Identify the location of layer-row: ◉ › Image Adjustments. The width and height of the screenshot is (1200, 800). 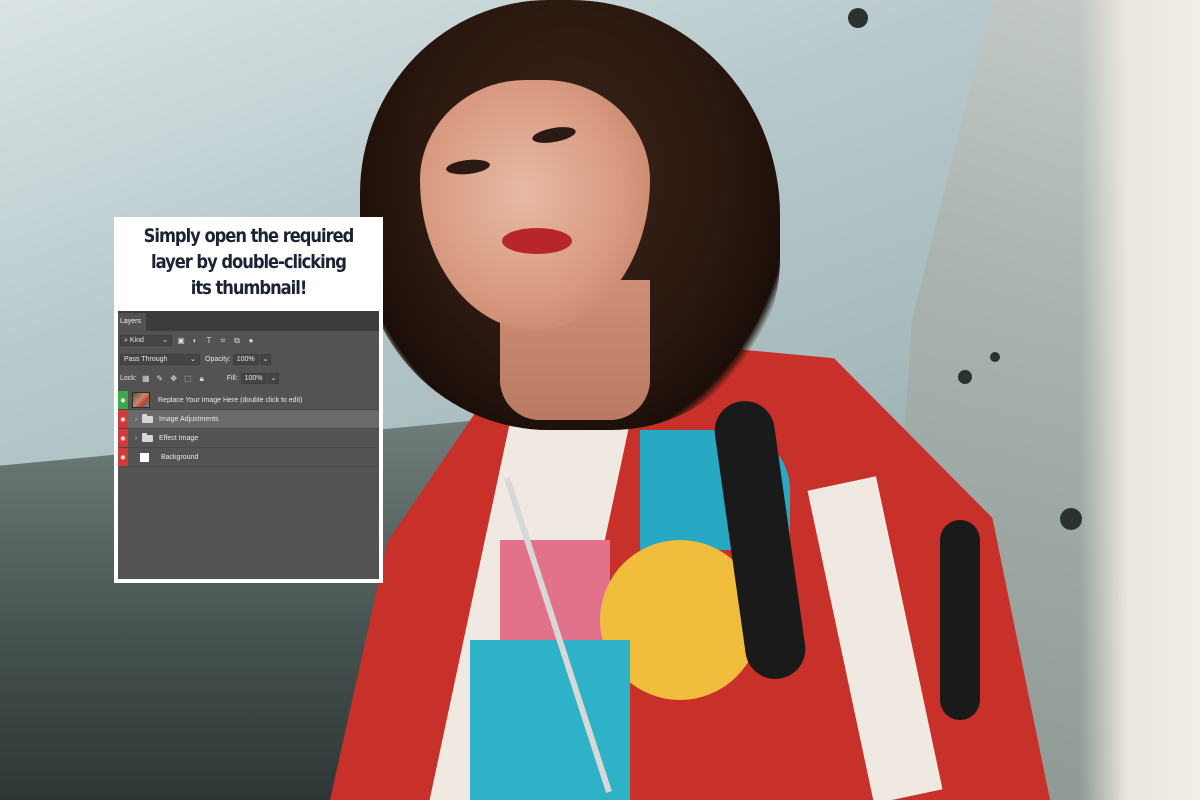
(248, 419).